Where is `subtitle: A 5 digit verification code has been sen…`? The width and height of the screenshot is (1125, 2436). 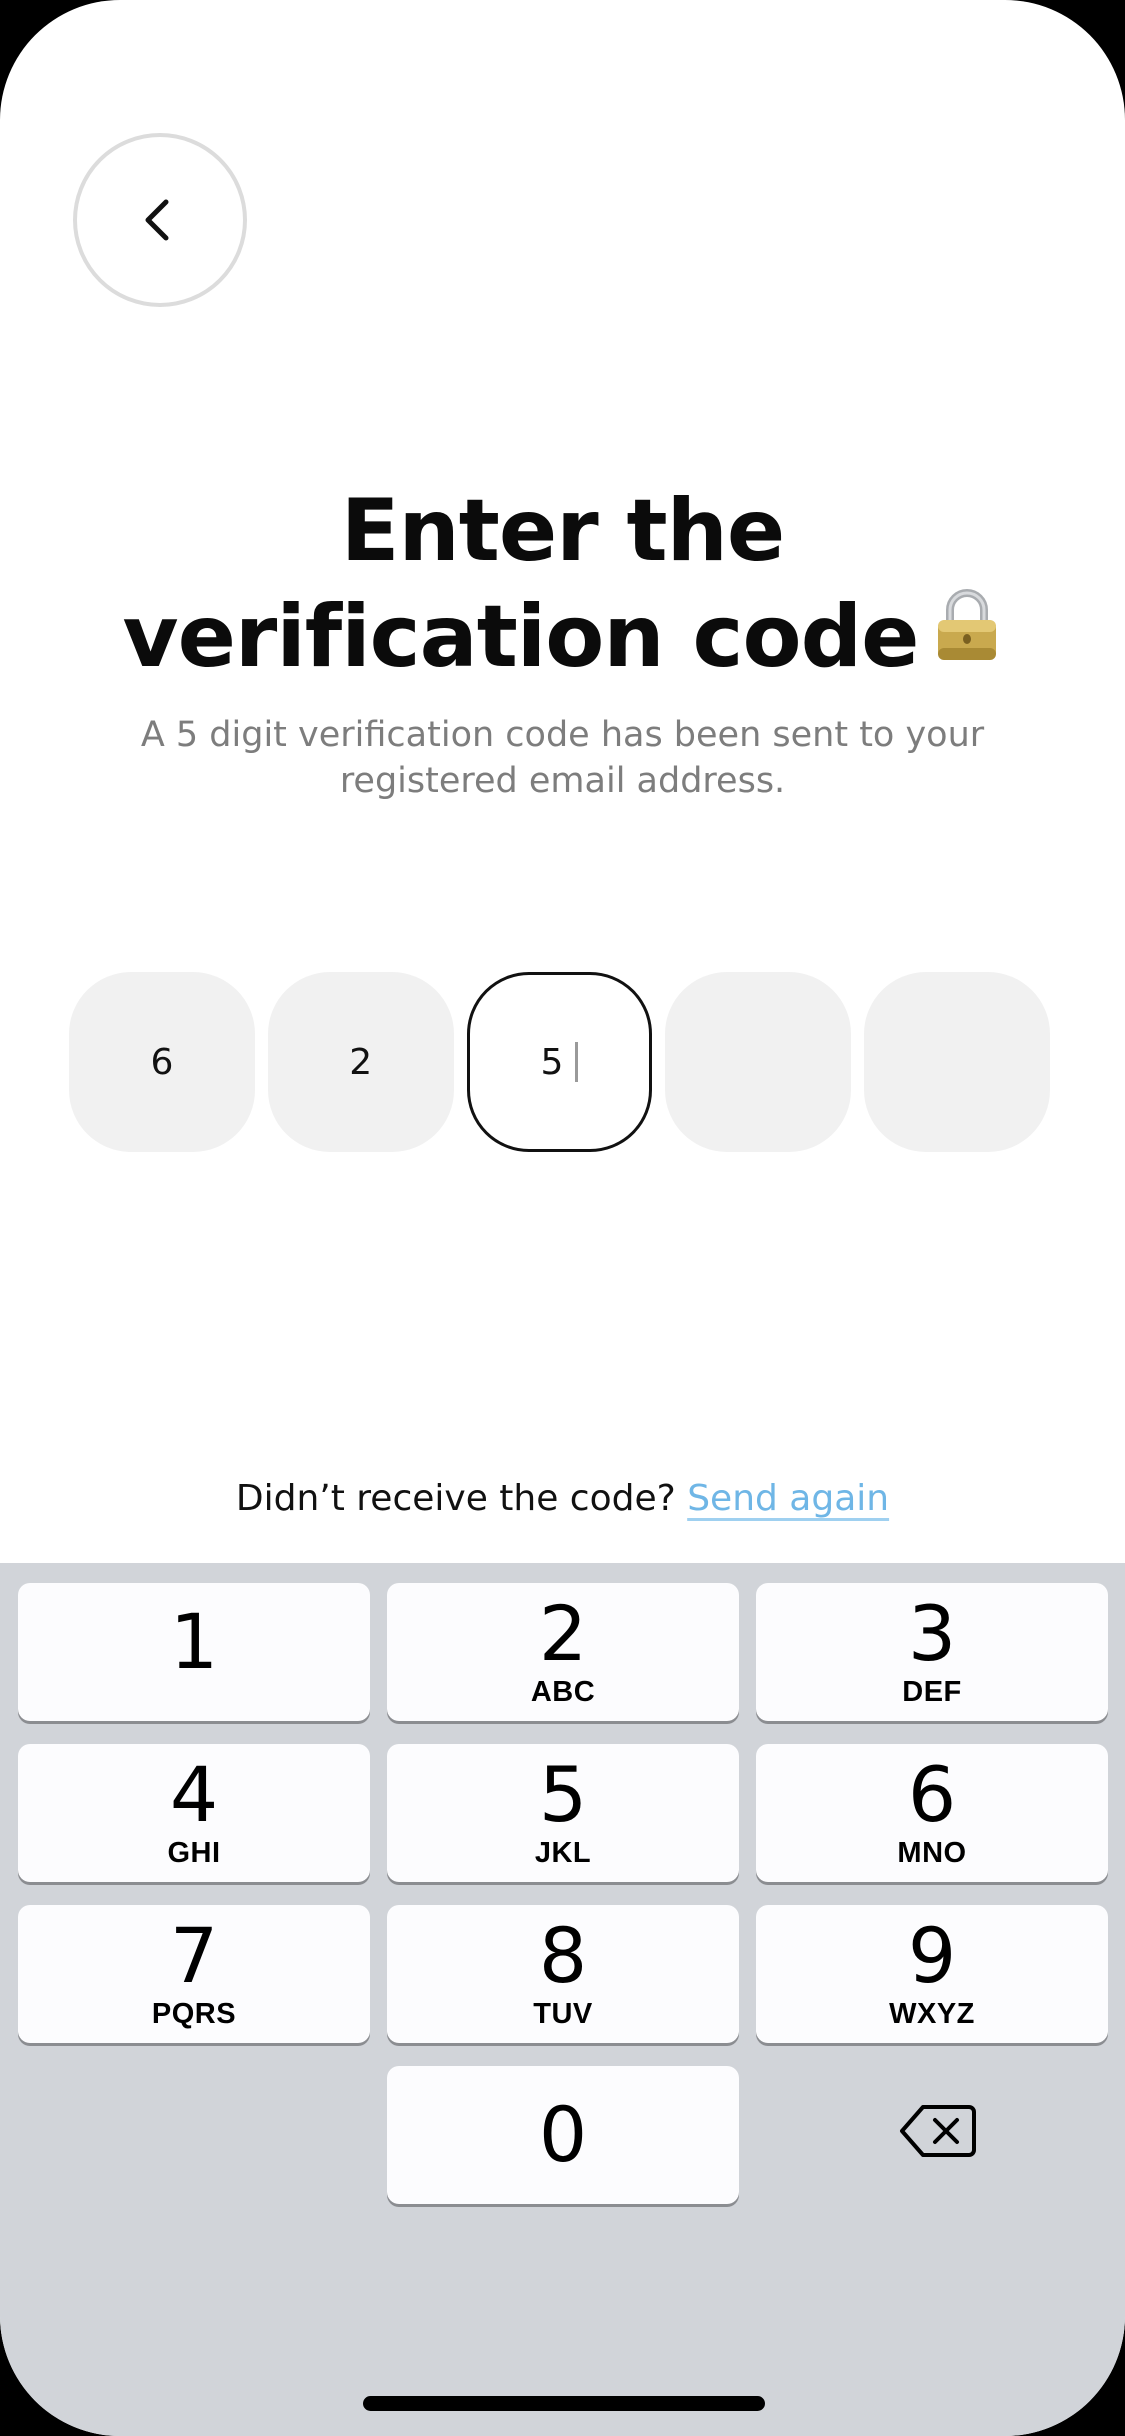 subtitle: A 5 digit verification code has been sen… is located at coordinates (562, 758).